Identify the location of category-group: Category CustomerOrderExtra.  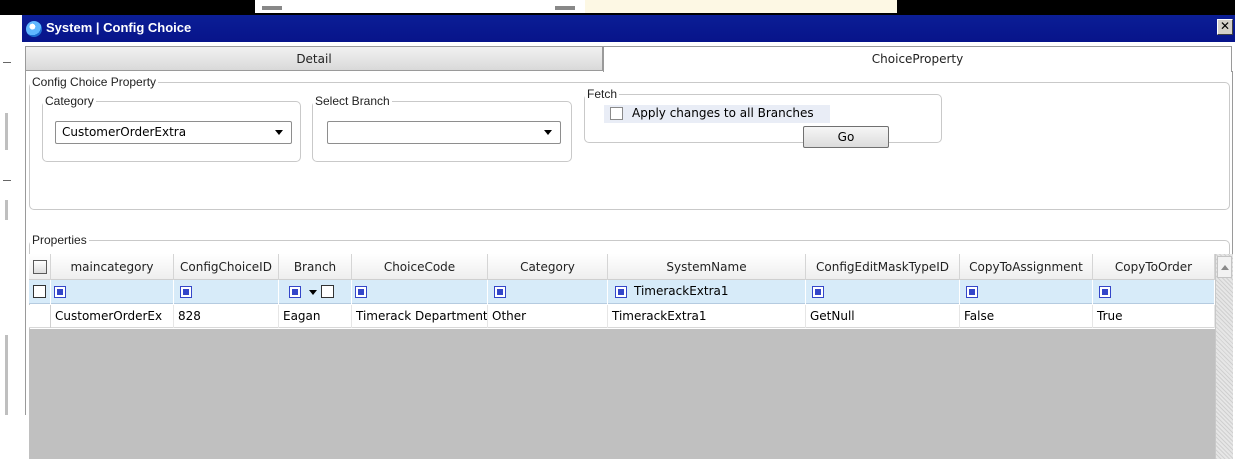
(171, 128).